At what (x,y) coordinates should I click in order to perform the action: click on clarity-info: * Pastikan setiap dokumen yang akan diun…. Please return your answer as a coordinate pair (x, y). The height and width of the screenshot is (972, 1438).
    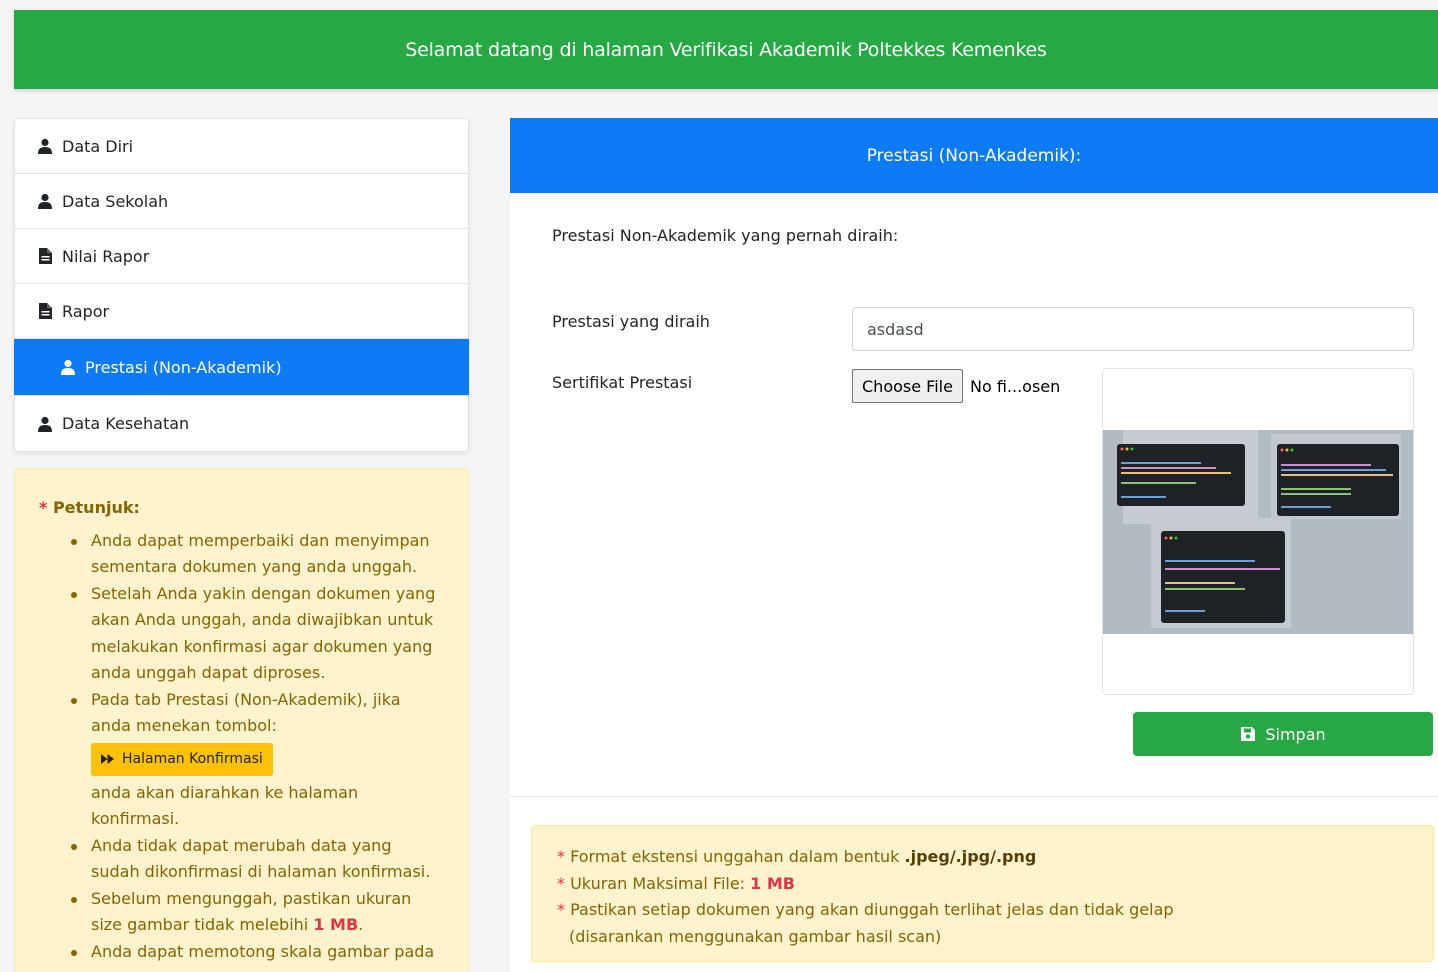
    Looking at the image, I should click on (995, 910).